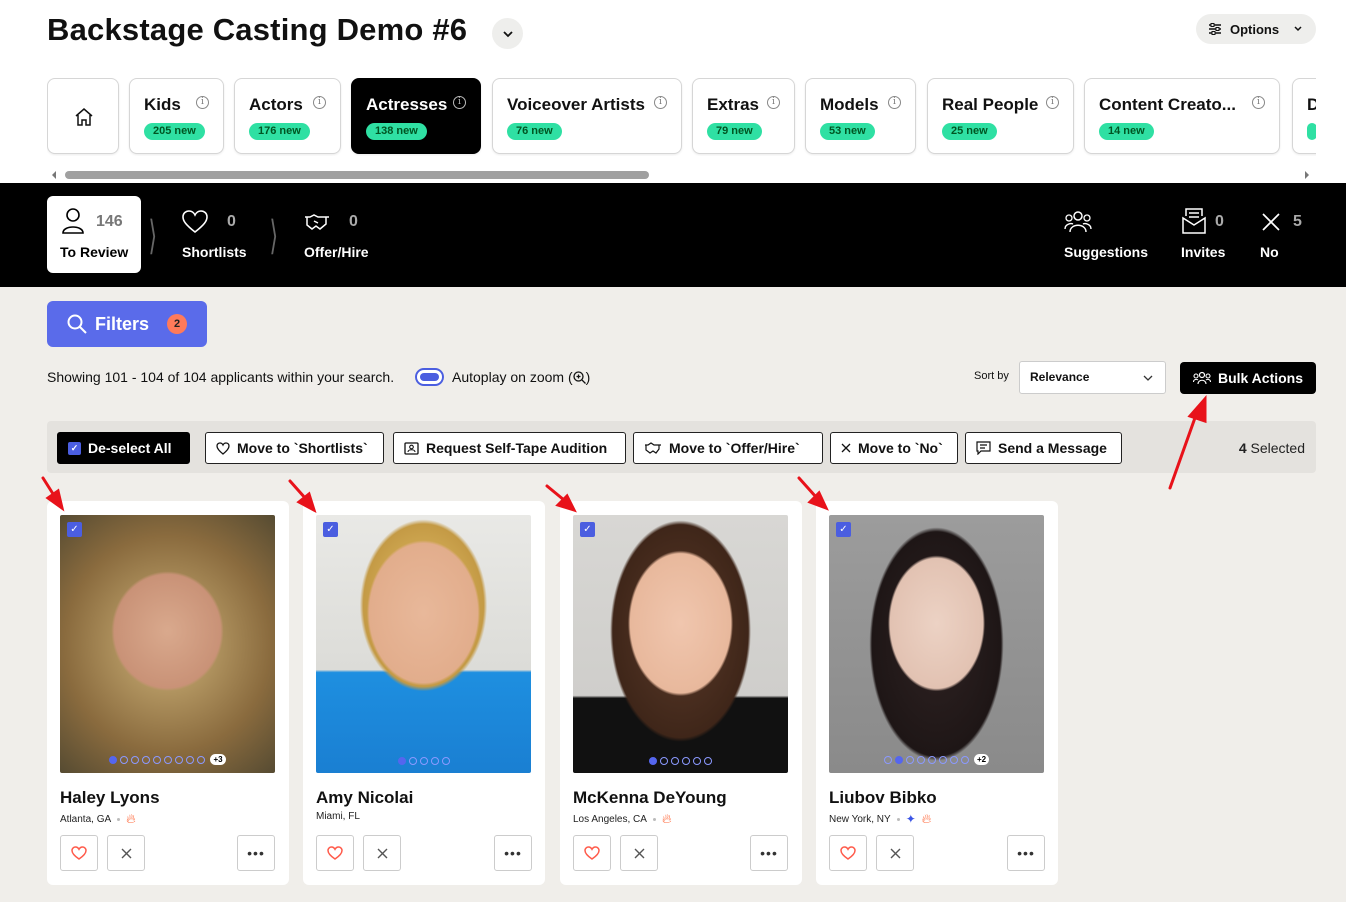  What do you see at coordinates (122, 323) in the screenshot?
I see `filters-label: Filters` at bounding box center [122, 323].